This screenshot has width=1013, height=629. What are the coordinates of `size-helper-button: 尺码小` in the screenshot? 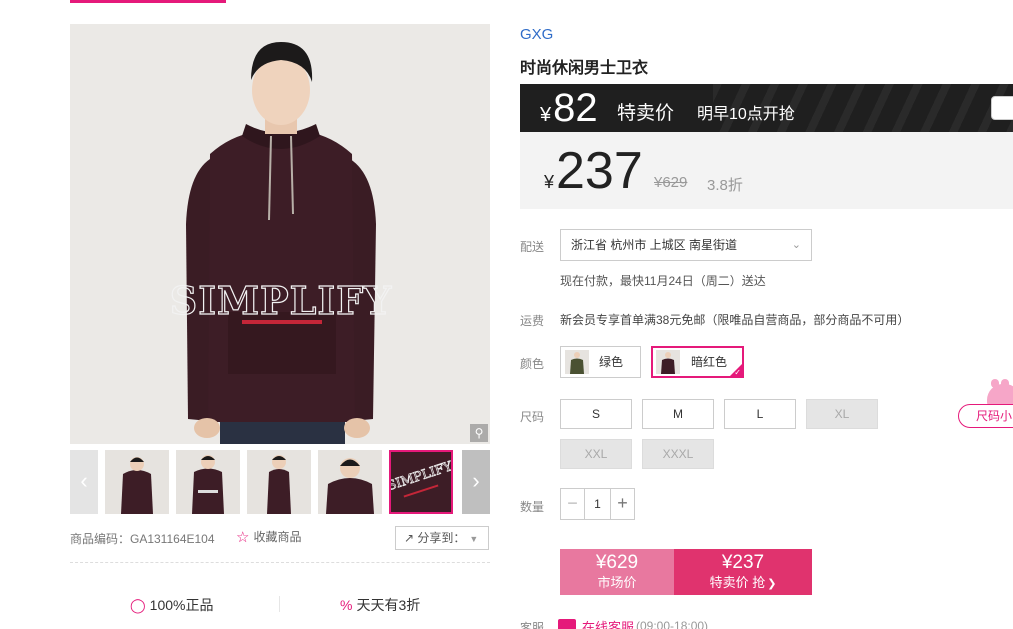 It's located at (985, 416).